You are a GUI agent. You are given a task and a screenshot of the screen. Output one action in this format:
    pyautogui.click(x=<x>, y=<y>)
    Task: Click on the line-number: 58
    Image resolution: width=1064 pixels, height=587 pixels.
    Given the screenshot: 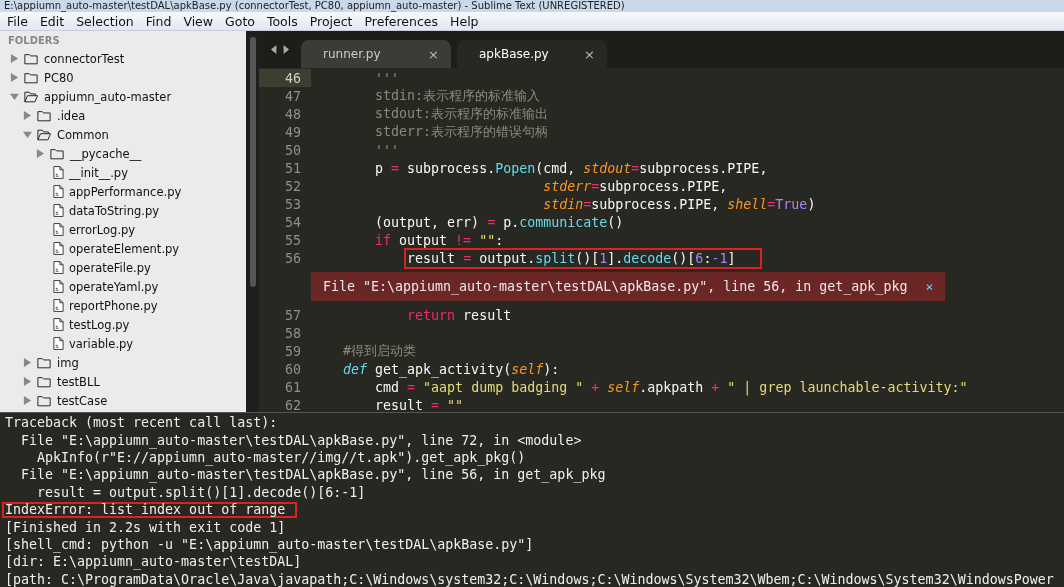 What is the action you would take?
    pyautogui.click(x=293, y=333)
    